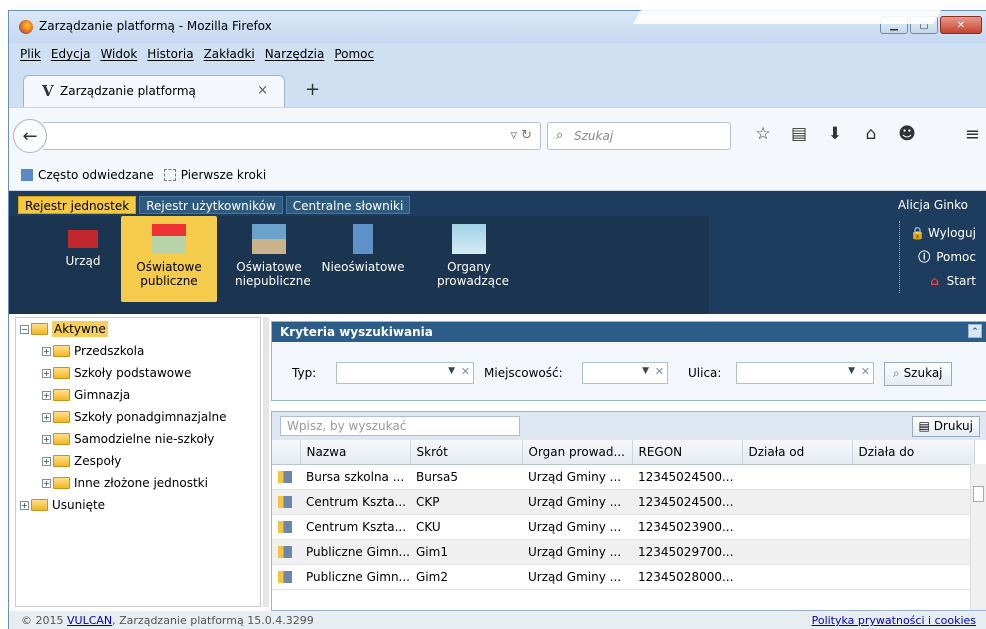 The width and height of the screenshot is (986, 629). Describe the element at coordinates (170, 54) in the screenshot. I see `menu-historia: Historia` at that location.